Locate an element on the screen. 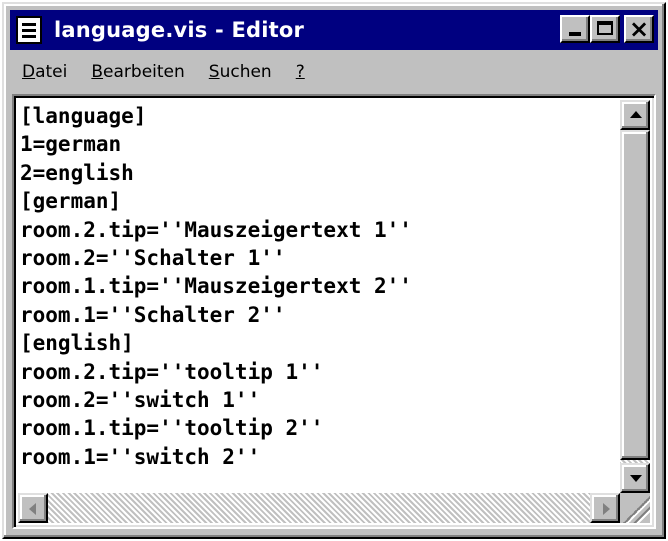  menu-help: ? is located at coordinates (300, 72).